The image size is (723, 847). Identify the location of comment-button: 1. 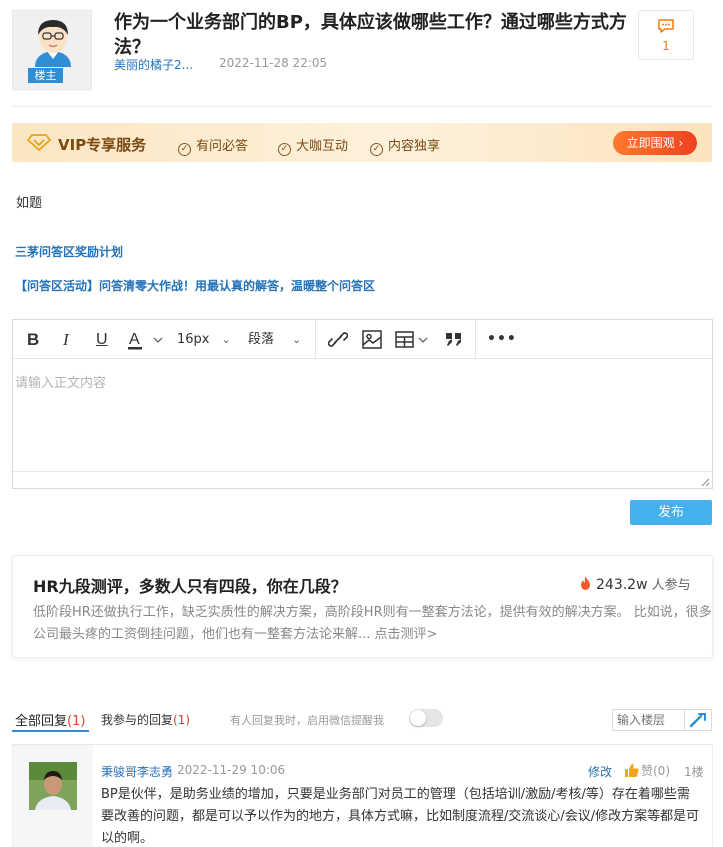
(666, 35).